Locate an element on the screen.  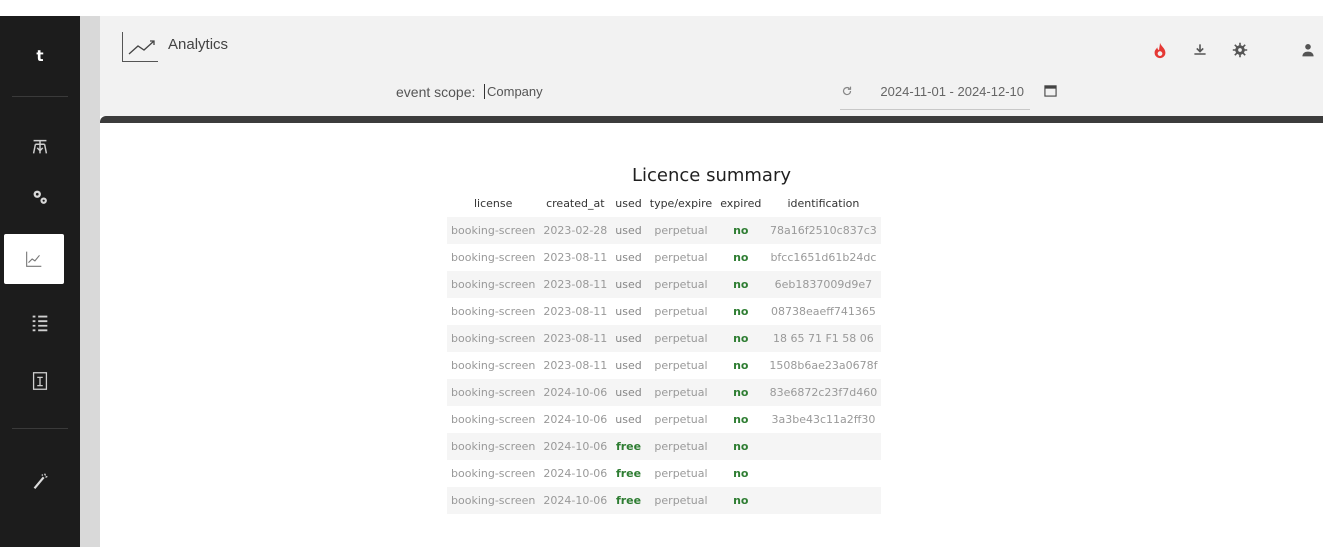
calendar-icon is located at coordinates (1050, 93).